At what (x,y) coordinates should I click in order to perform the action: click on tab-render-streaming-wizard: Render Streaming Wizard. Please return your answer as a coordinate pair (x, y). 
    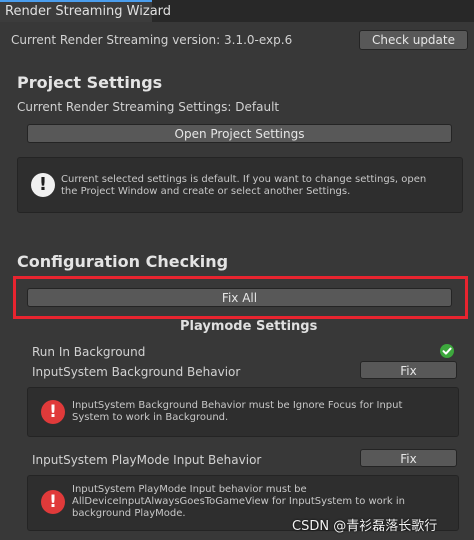
    Looking at the image, I should click on (85, 11).